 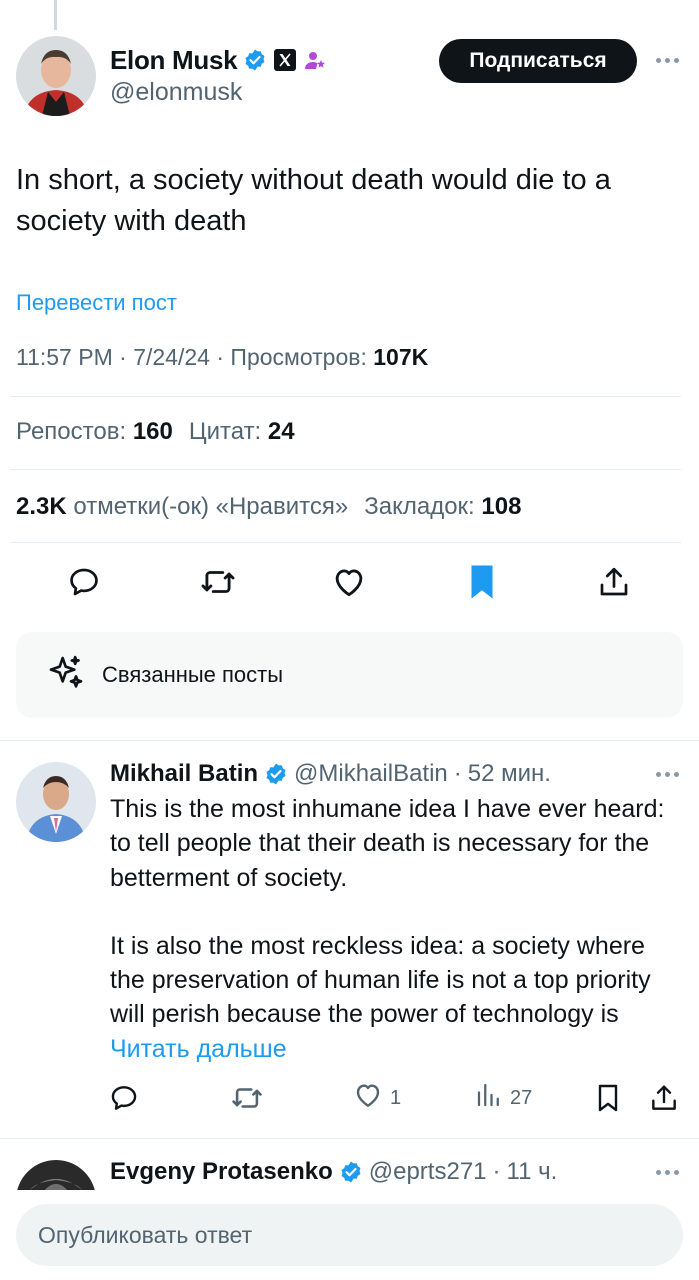 What do you see at coordinates (489, 1098) in the screenshot?
I see `views-chart-icon` at bounding box center [489, 1098].